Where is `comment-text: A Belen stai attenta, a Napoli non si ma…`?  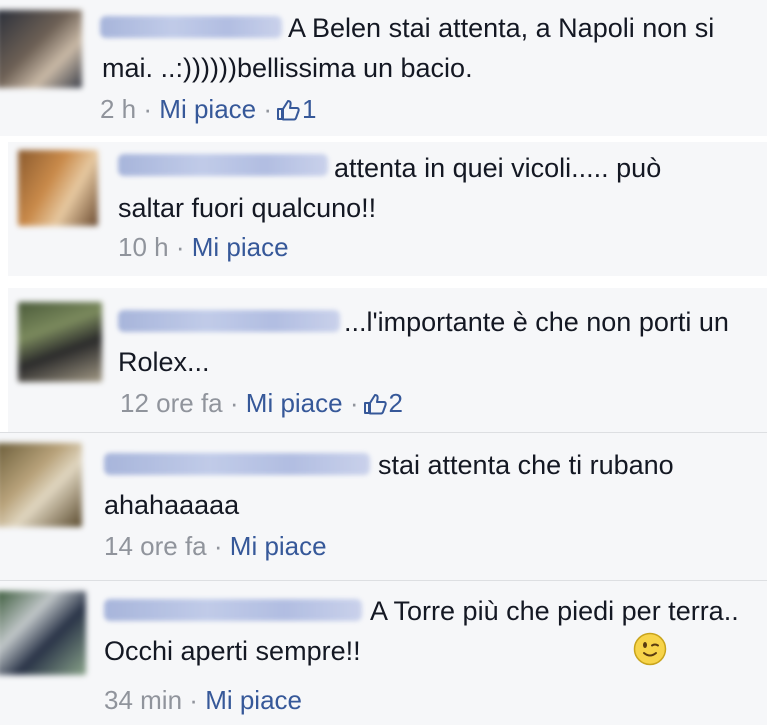 comment-text: A Belen stai attenta, a Napoli non si ma… is located at coordinates (408, 48).